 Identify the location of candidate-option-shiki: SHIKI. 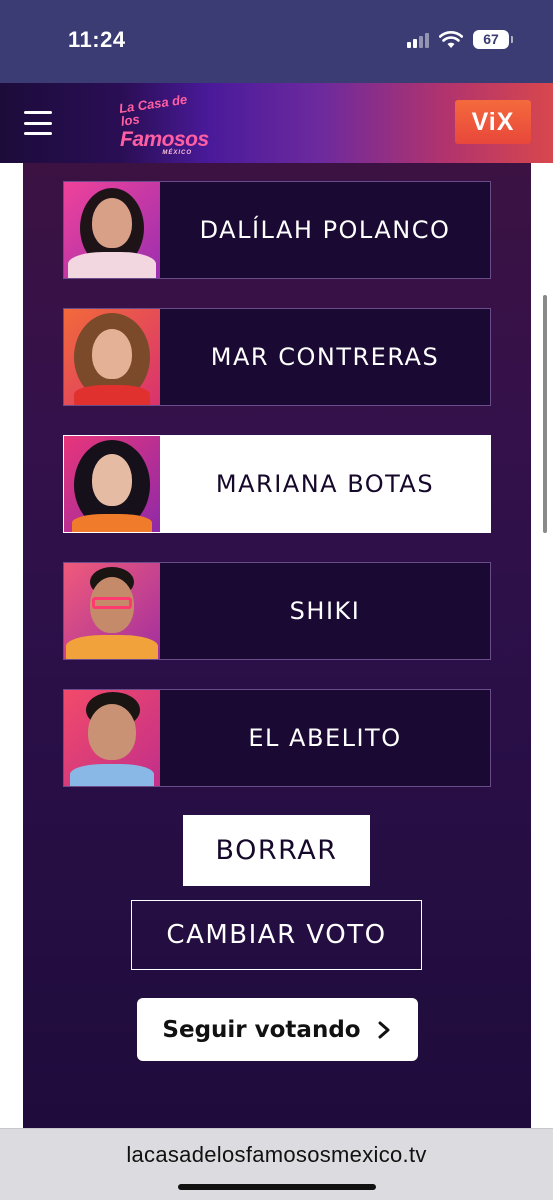
(277, 611).